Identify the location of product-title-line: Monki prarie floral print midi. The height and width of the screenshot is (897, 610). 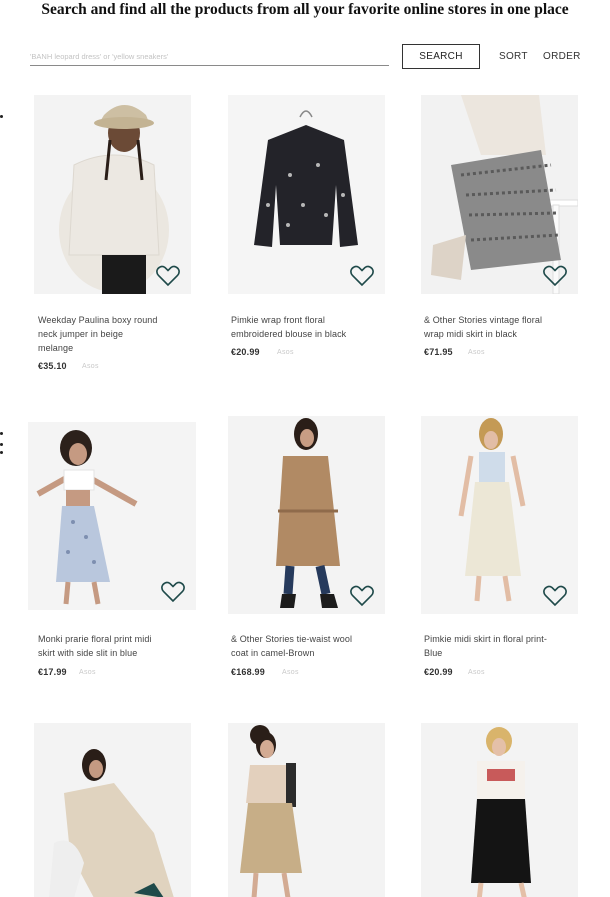
(95, 639).